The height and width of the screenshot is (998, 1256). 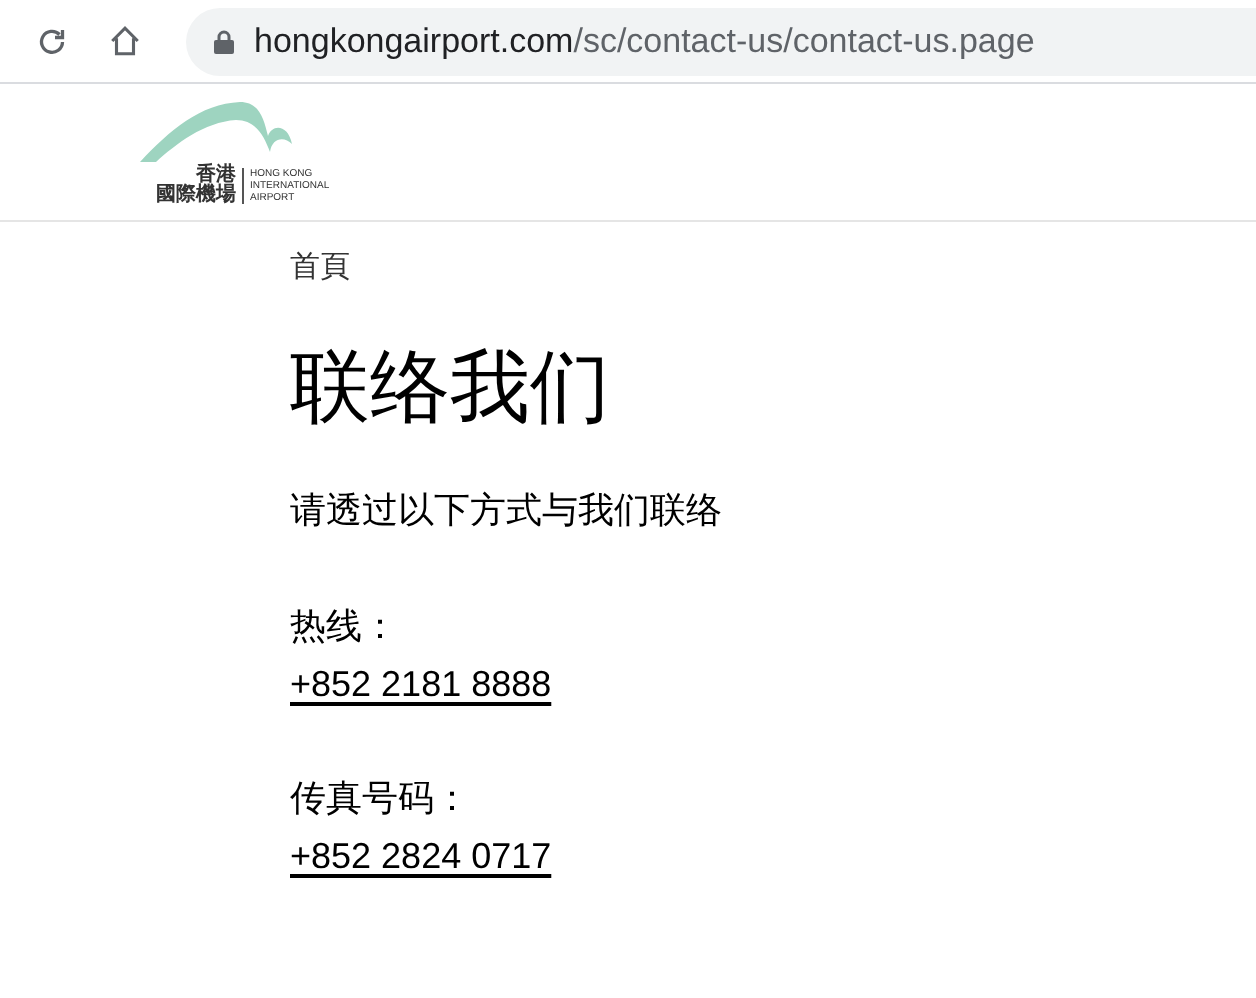 I want to click on wave-logo-icon, so click(x=218, y=131).